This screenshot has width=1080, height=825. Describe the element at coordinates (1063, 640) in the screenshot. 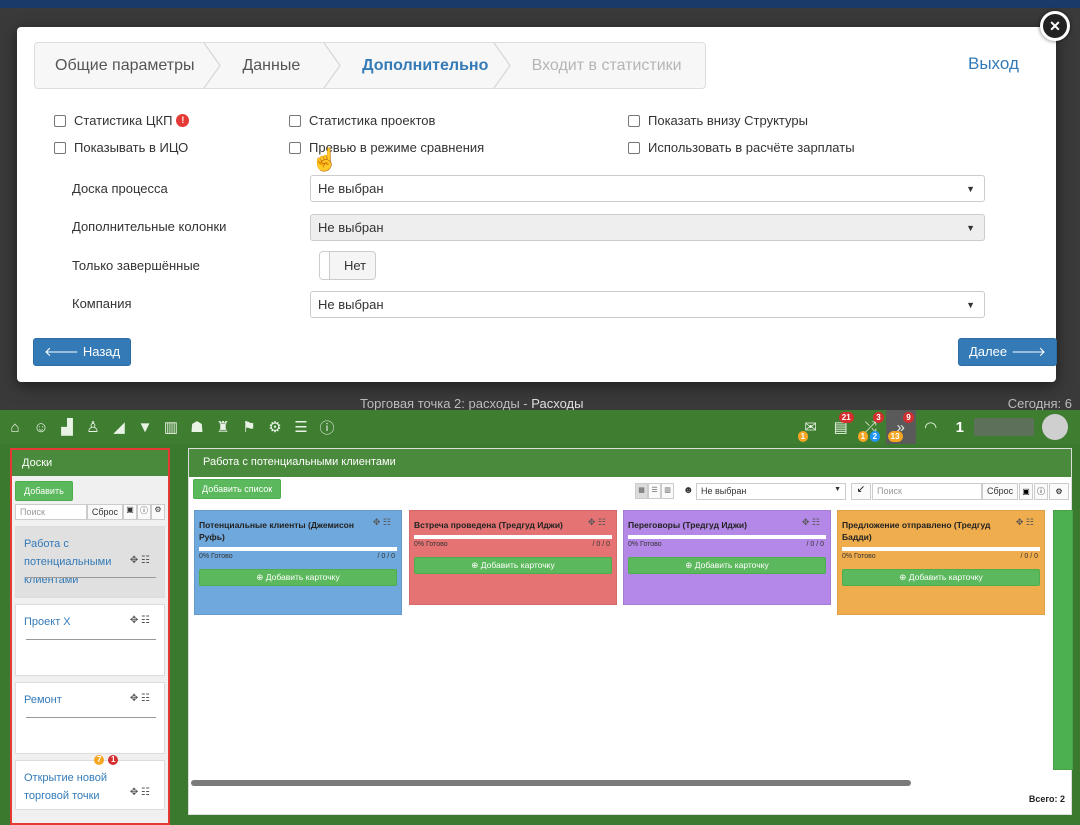

I see `kanban-column-partial` at that location.